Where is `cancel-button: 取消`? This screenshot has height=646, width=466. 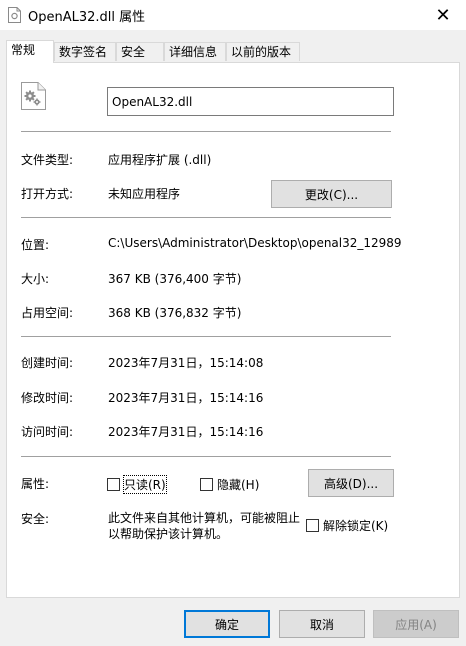
cancel-button: 取消 is located at coordinates (322, 624).